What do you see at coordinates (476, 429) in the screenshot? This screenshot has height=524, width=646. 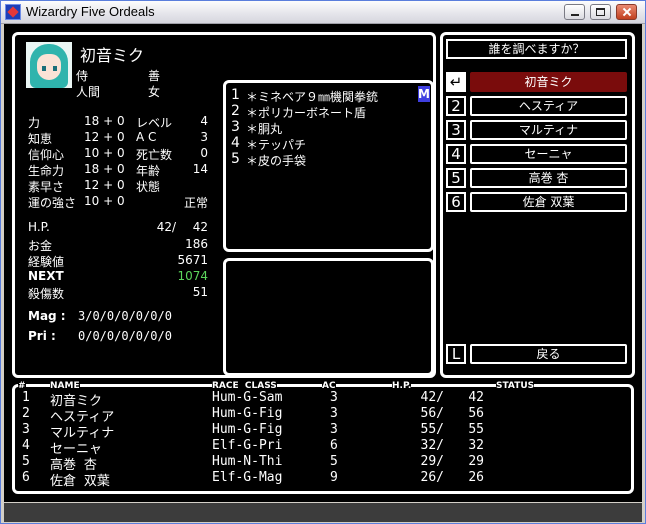 I see `row-hp-max: 55` at bounding box center [476, 429].